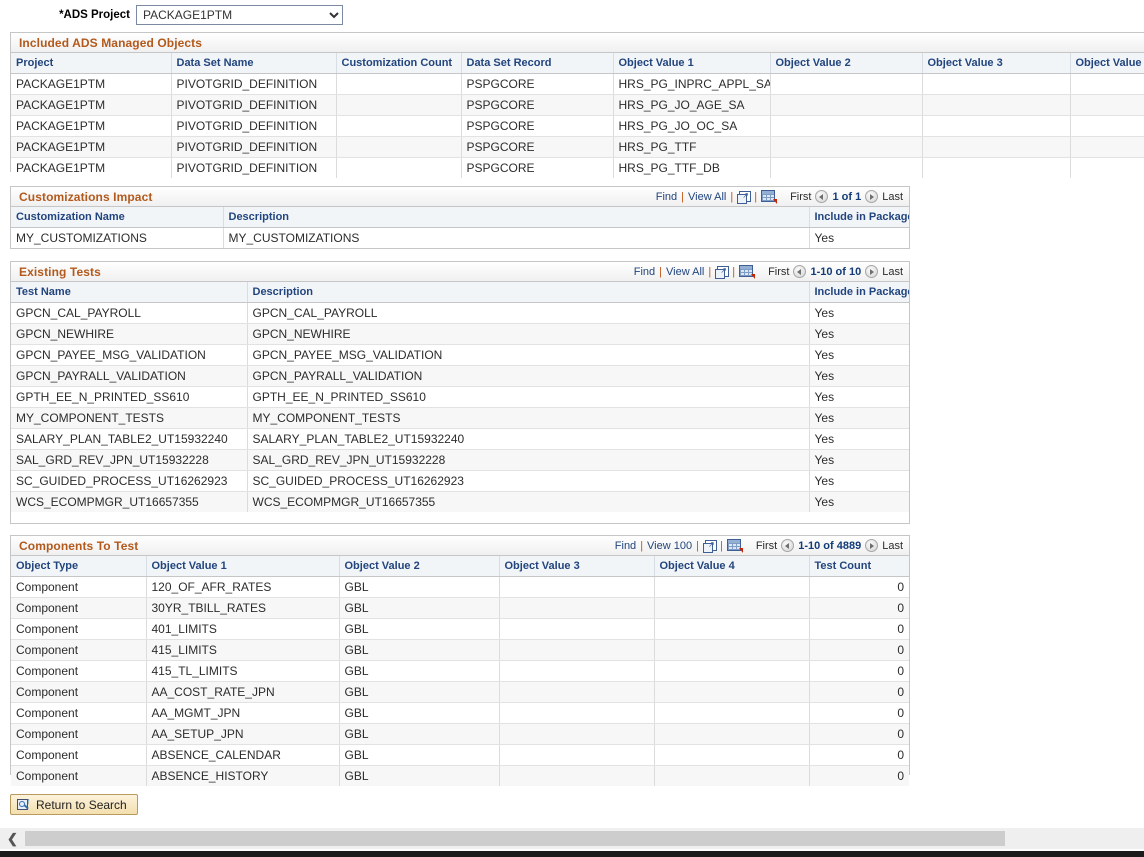  Describe the element at coordinates (692, 147) in the screenshot. I see `cell-object-value-1: HRS_PG_TTF` at that location.